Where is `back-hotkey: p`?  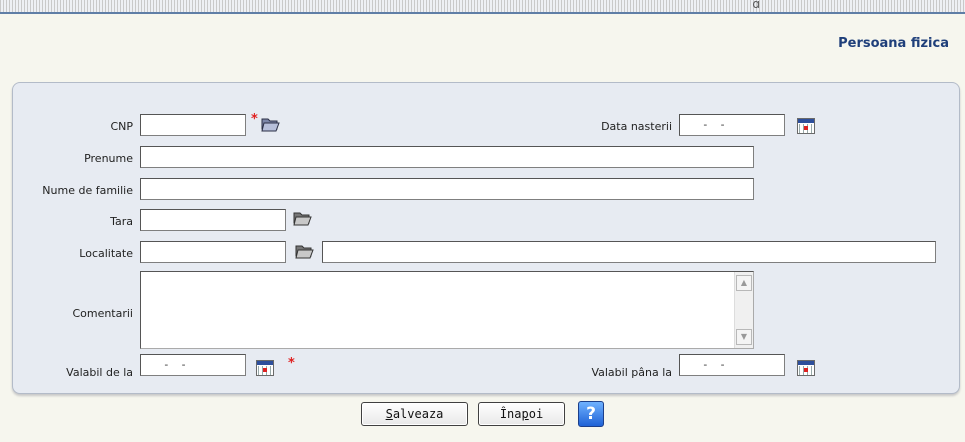 back-hotkey: p is located at coordinates (525, 414).